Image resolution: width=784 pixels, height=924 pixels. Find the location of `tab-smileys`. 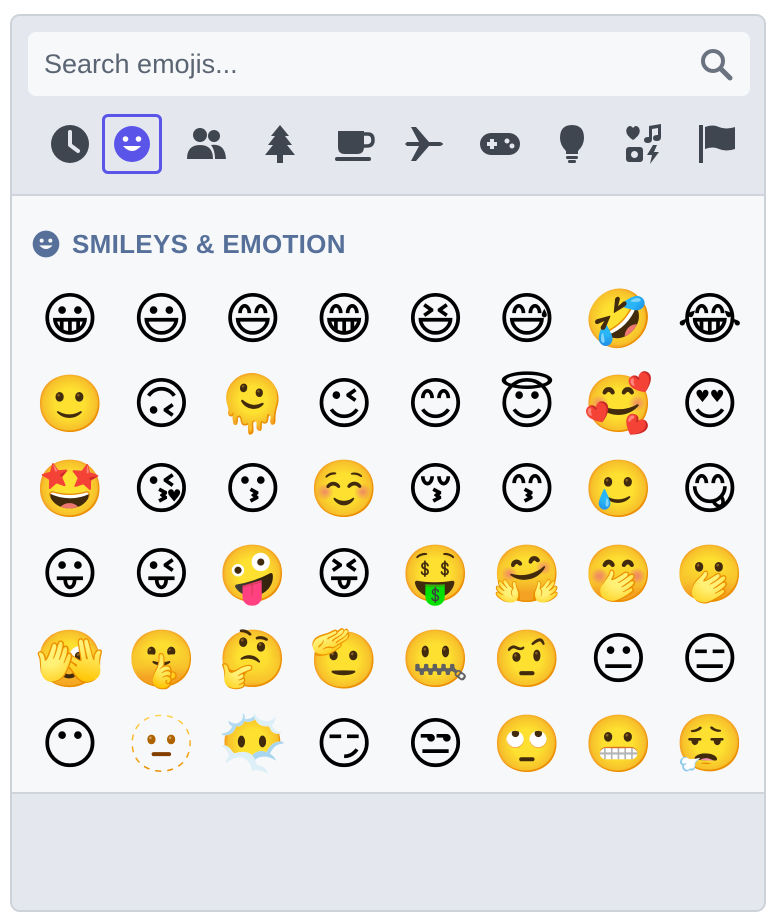

tab-smileys is located at coordinates (132, 144).